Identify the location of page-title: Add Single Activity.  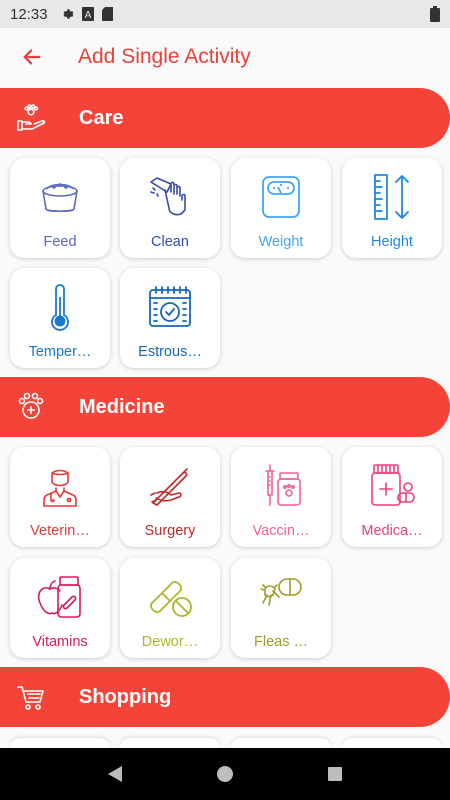
(164, 56).